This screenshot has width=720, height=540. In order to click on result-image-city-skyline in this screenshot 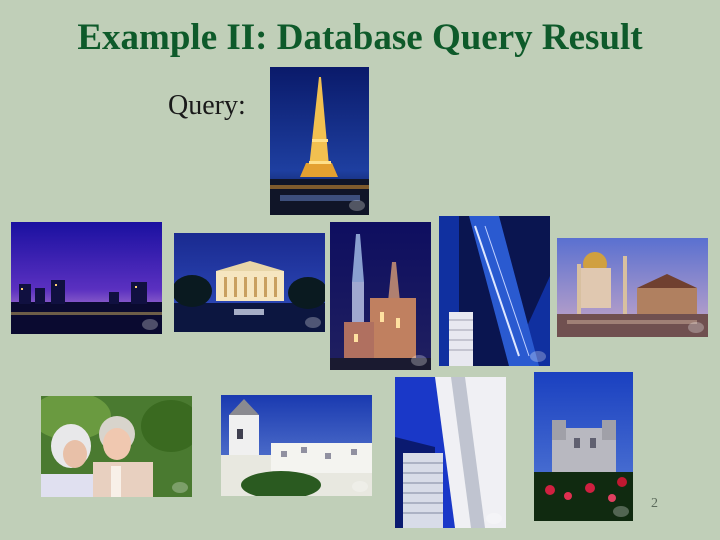, I will do `click(86, 278)`.